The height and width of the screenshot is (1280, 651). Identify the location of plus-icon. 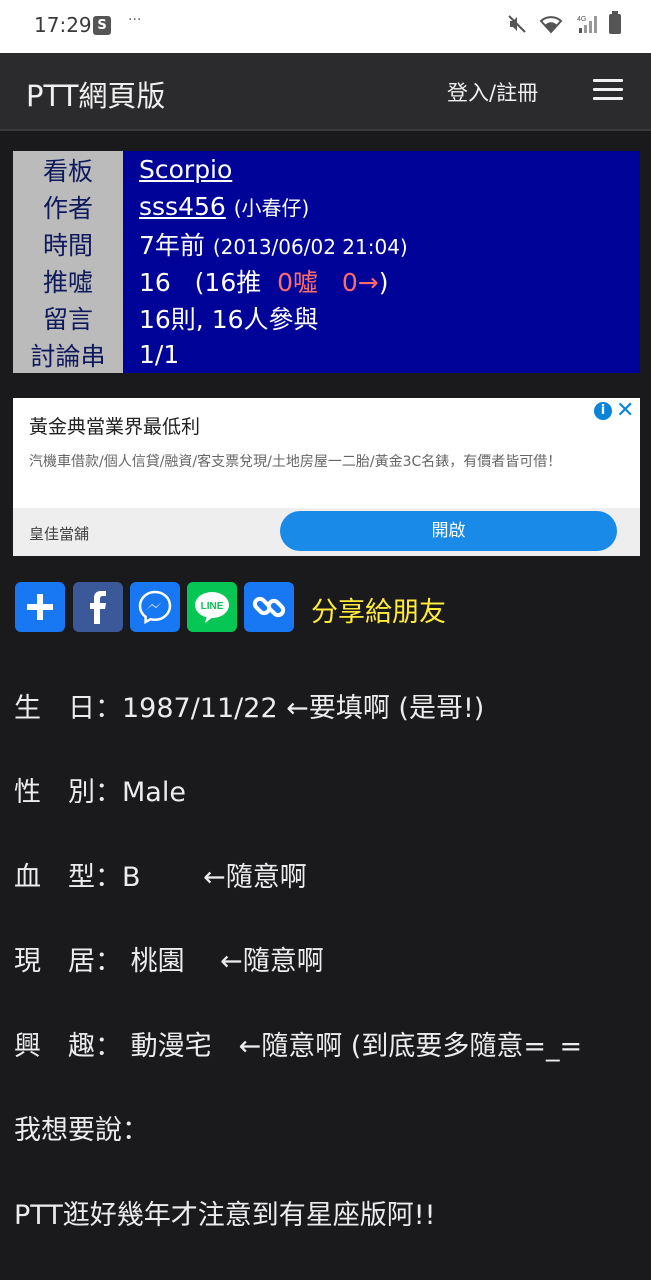
(40, 607).